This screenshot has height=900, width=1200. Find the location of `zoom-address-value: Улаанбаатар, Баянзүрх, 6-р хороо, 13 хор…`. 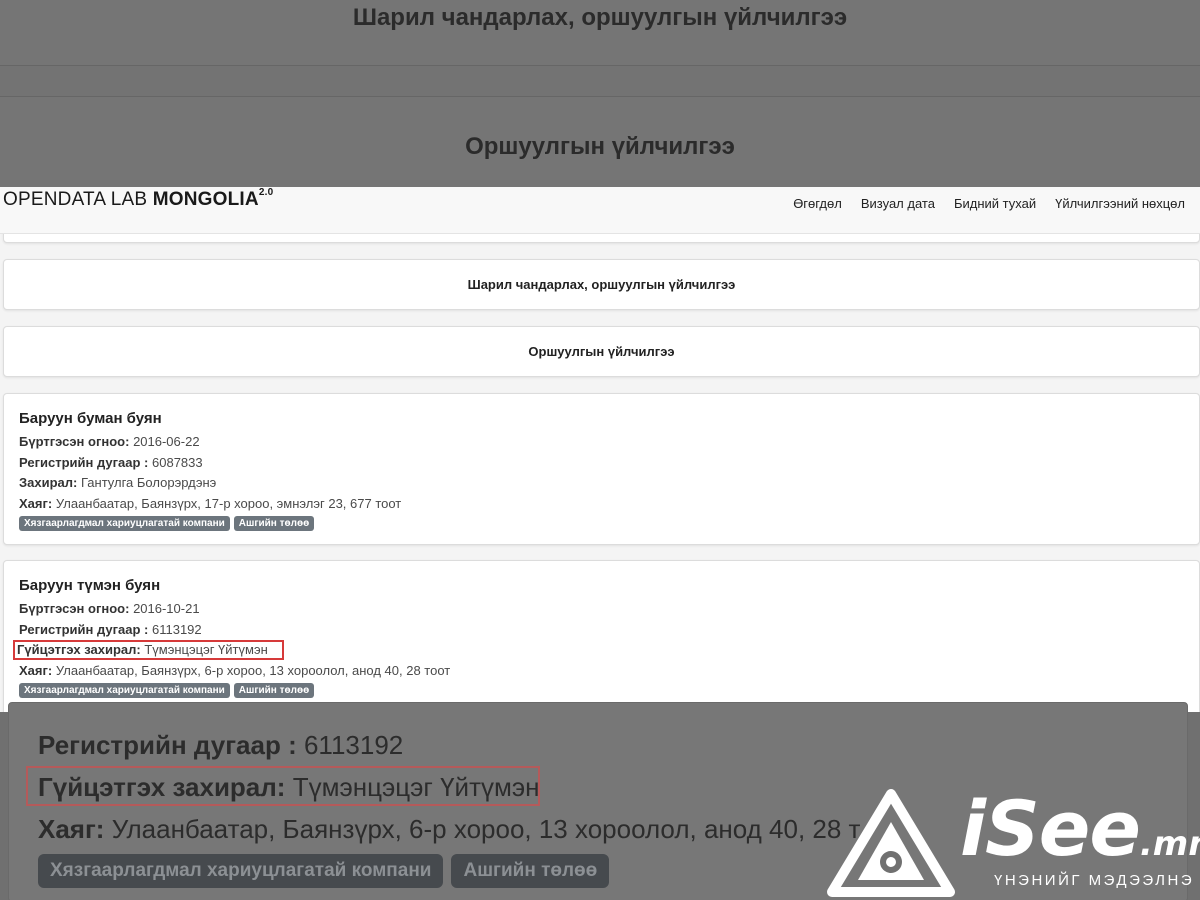

zoom-address-value: Улаанбаатар, Баянзүрх, 6-р хороо, 13 хор… is located at coordinates (486, 829).